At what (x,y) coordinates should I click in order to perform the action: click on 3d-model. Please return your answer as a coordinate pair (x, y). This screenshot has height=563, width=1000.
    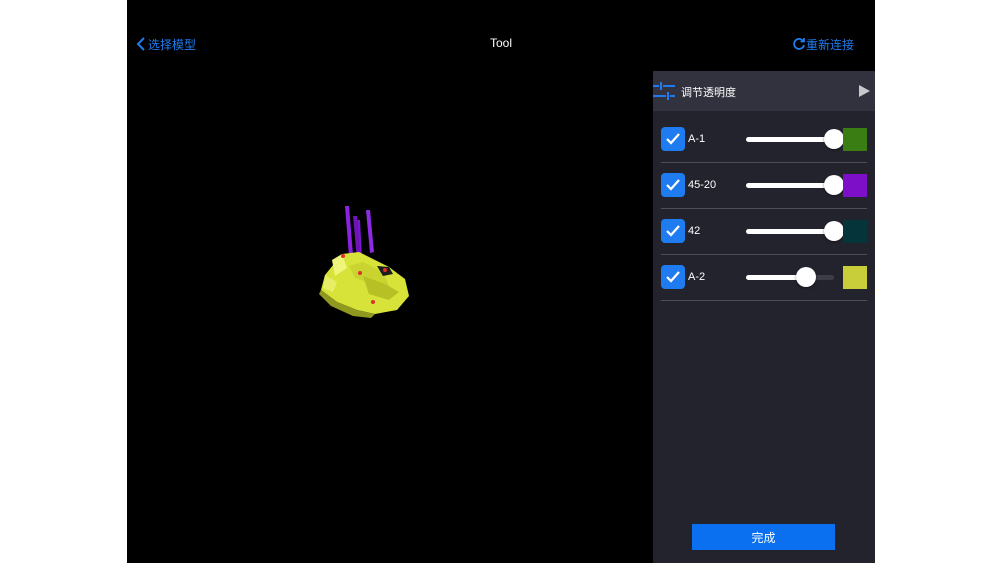
    Looking at the image, I should click on (364, 262).